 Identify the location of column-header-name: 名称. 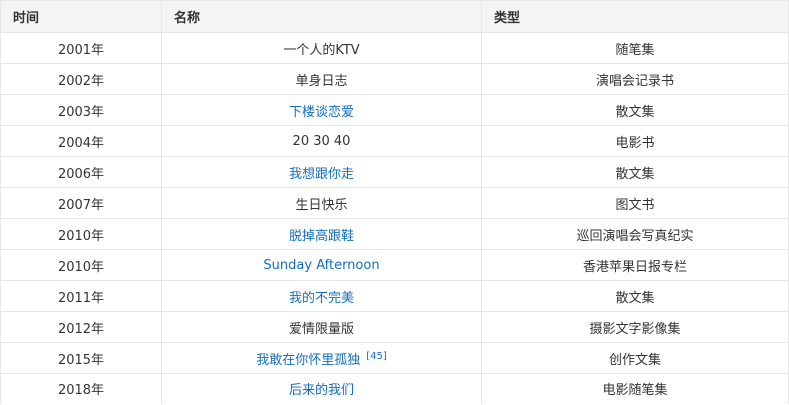
(321, 16).